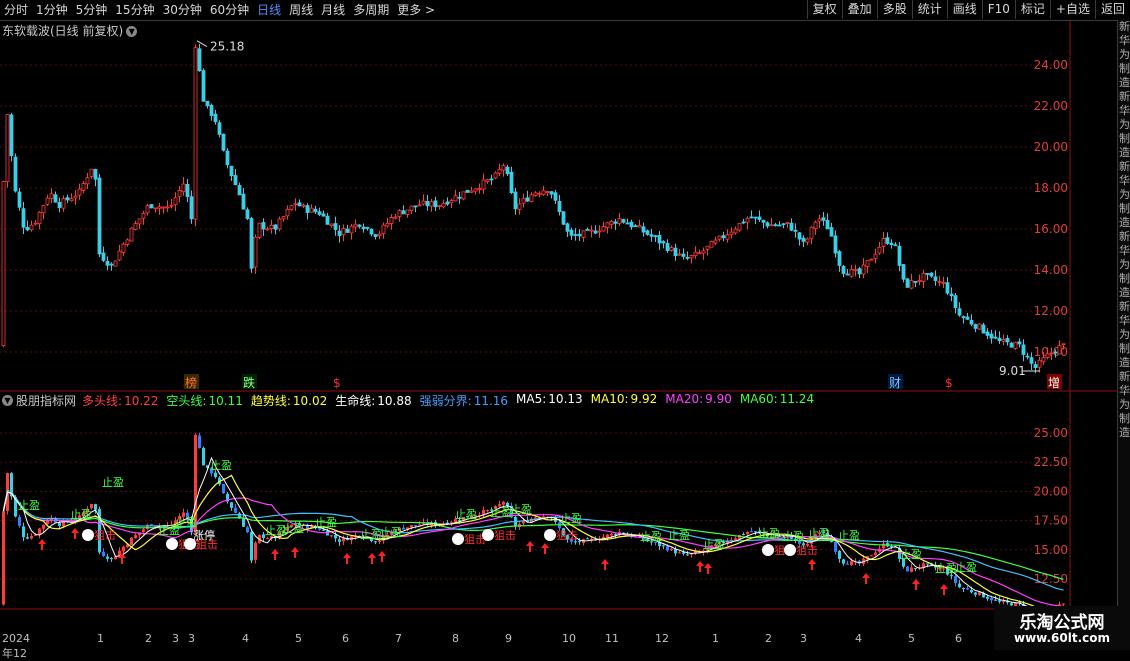 Image resolution: width=1130 pixels, height=661 pixels. What do you see at coordinates (333, 10) in the screenshot?
I see `tab-period: 月线` at bounding box center [333, 10].